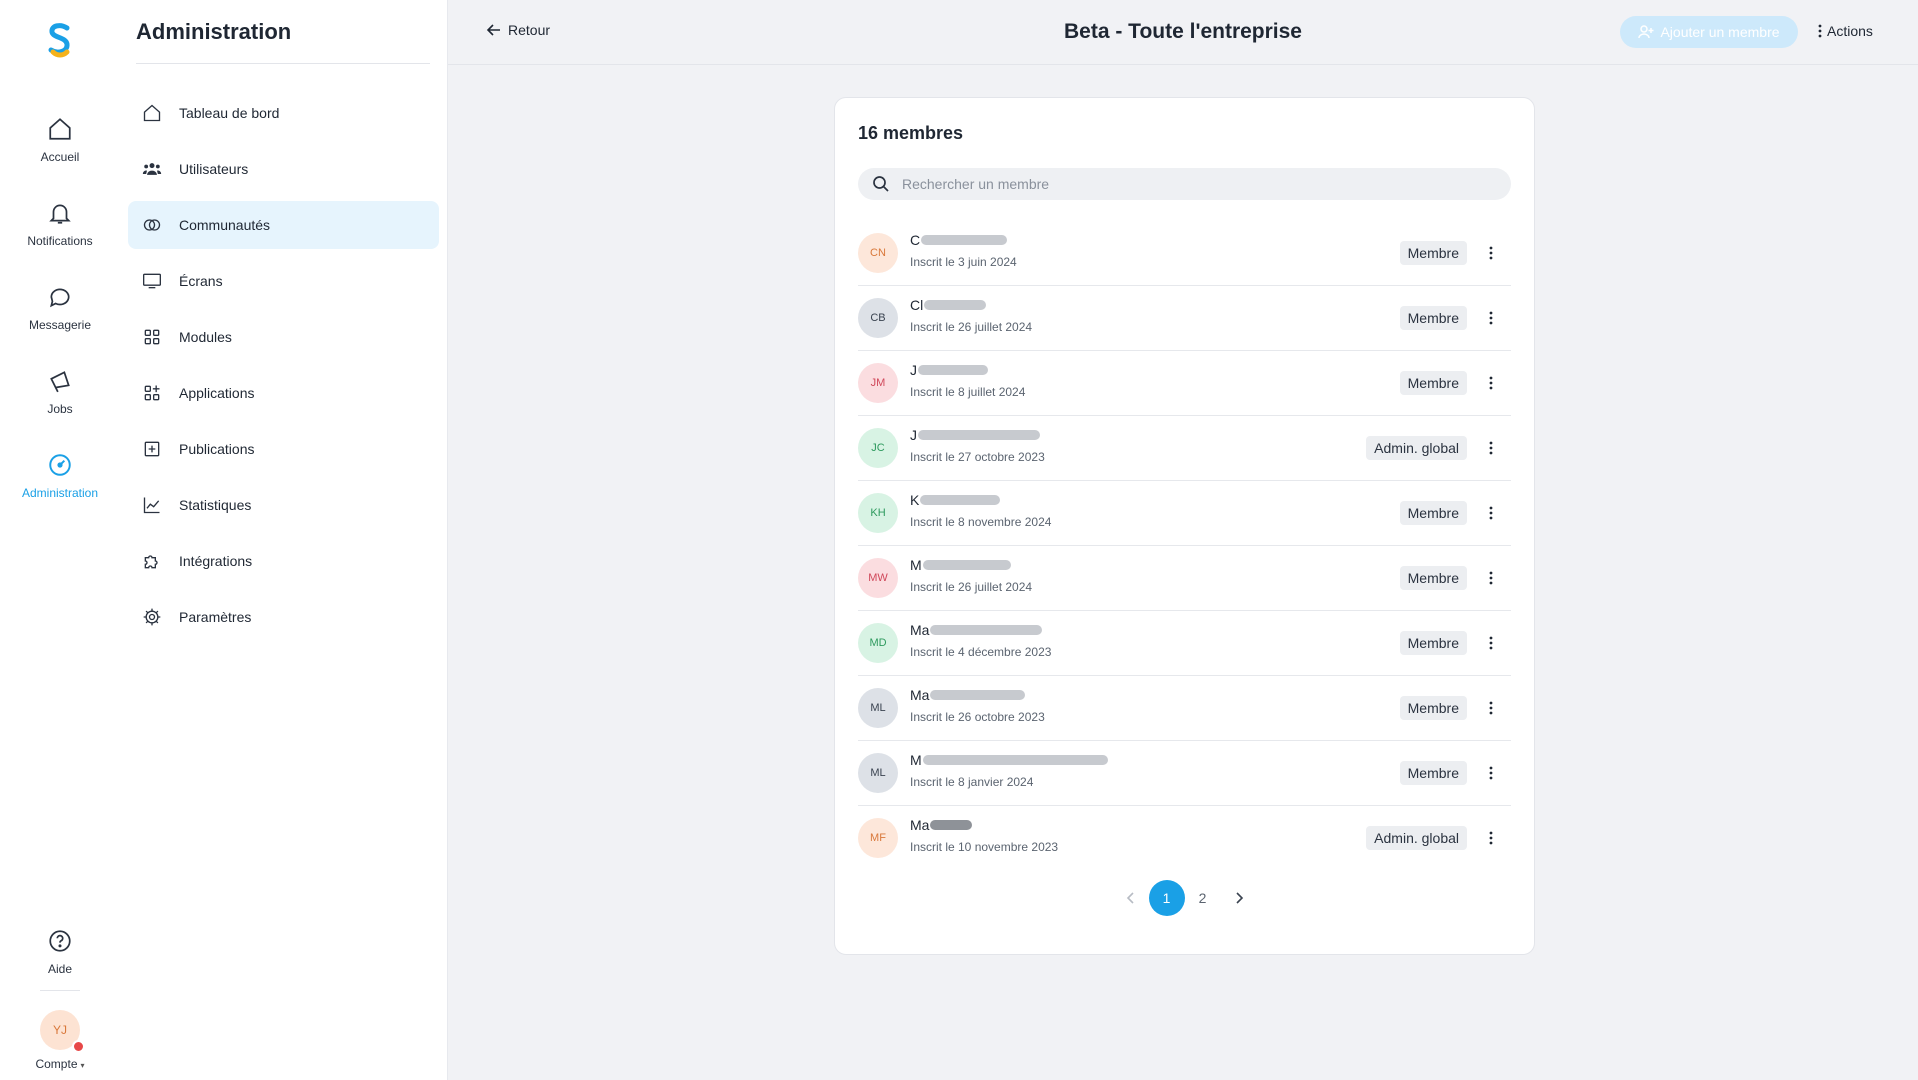  What do you see at coordinates (977, 457) in the screenshot?
I see `member-date: Inscrit le 27 octobre 2023` at bounding box center [977, 457].